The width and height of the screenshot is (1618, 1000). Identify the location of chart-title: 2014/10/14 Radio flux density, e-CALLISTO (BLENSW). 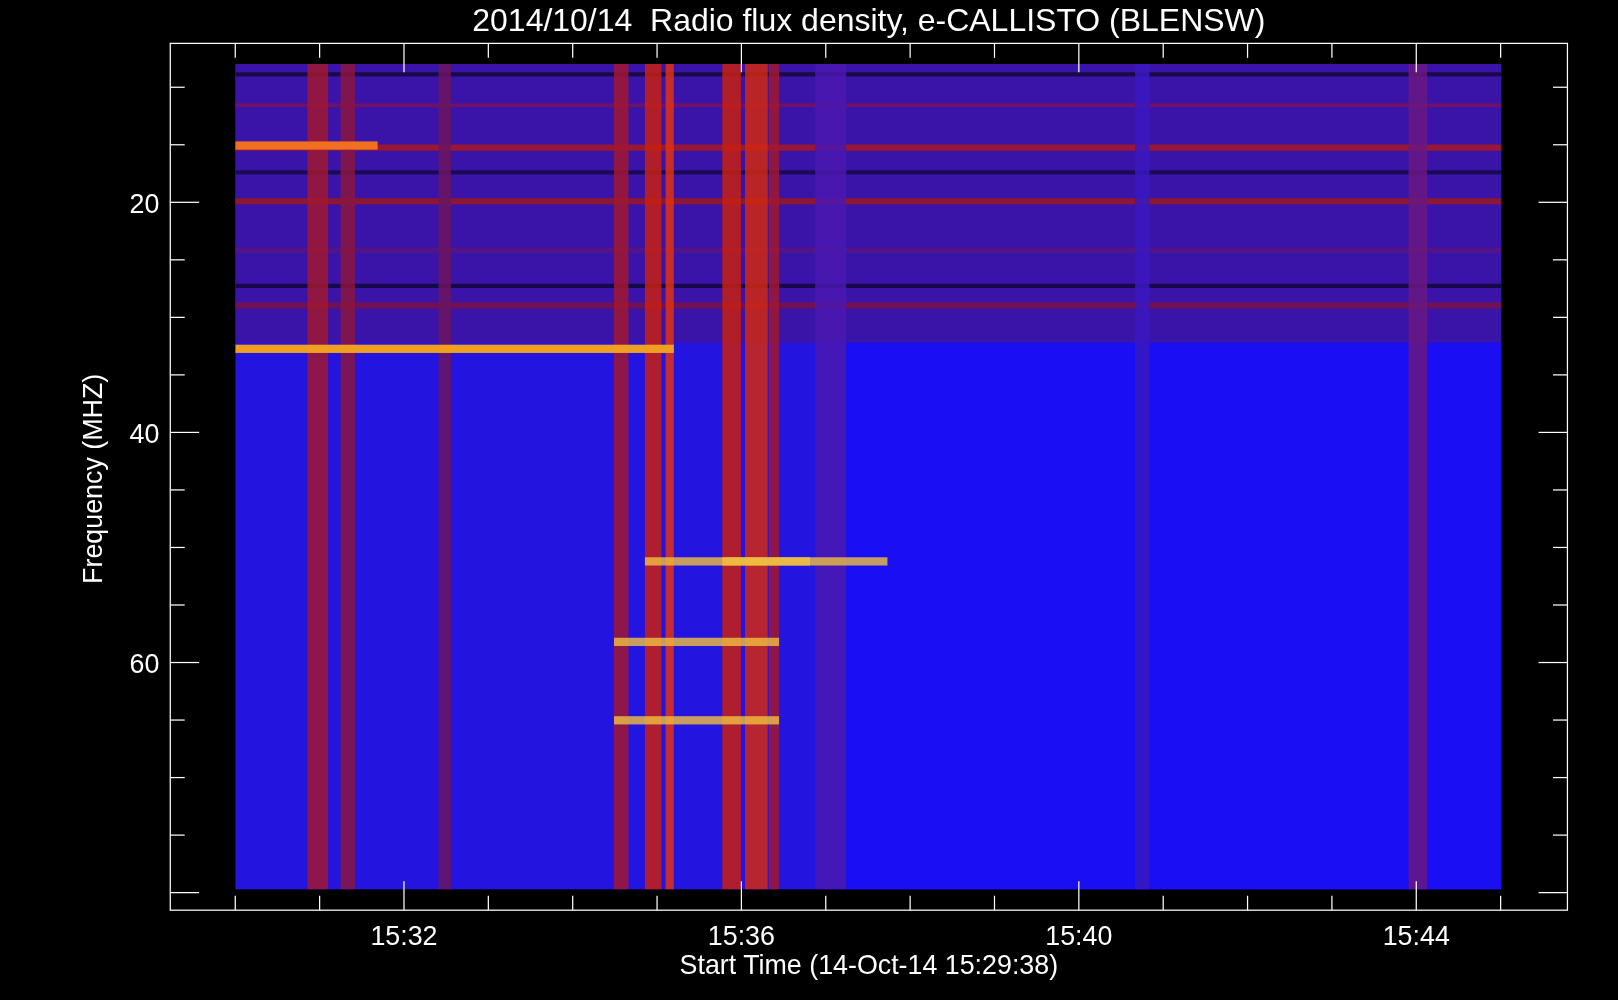
(869, 20).